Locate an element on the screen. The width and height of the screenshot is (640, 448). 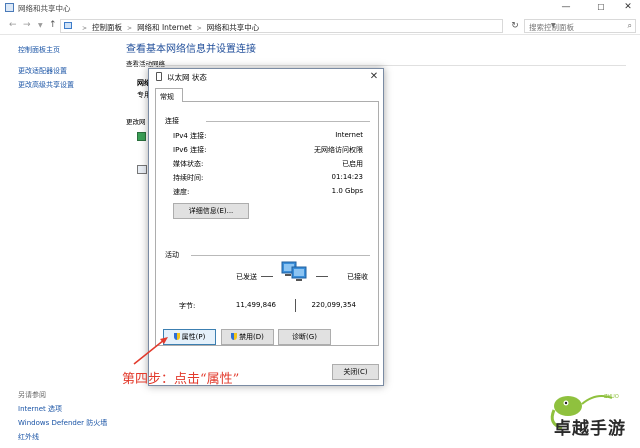
breadcrumb: > 控制面板 > 网络和 Internet > 网络和共享中心 is located at coordinates (168, 27).